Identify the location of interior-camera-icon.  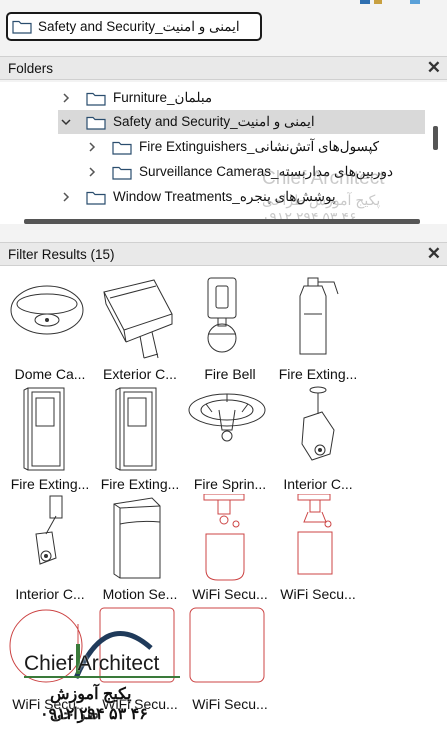
(318, 423).